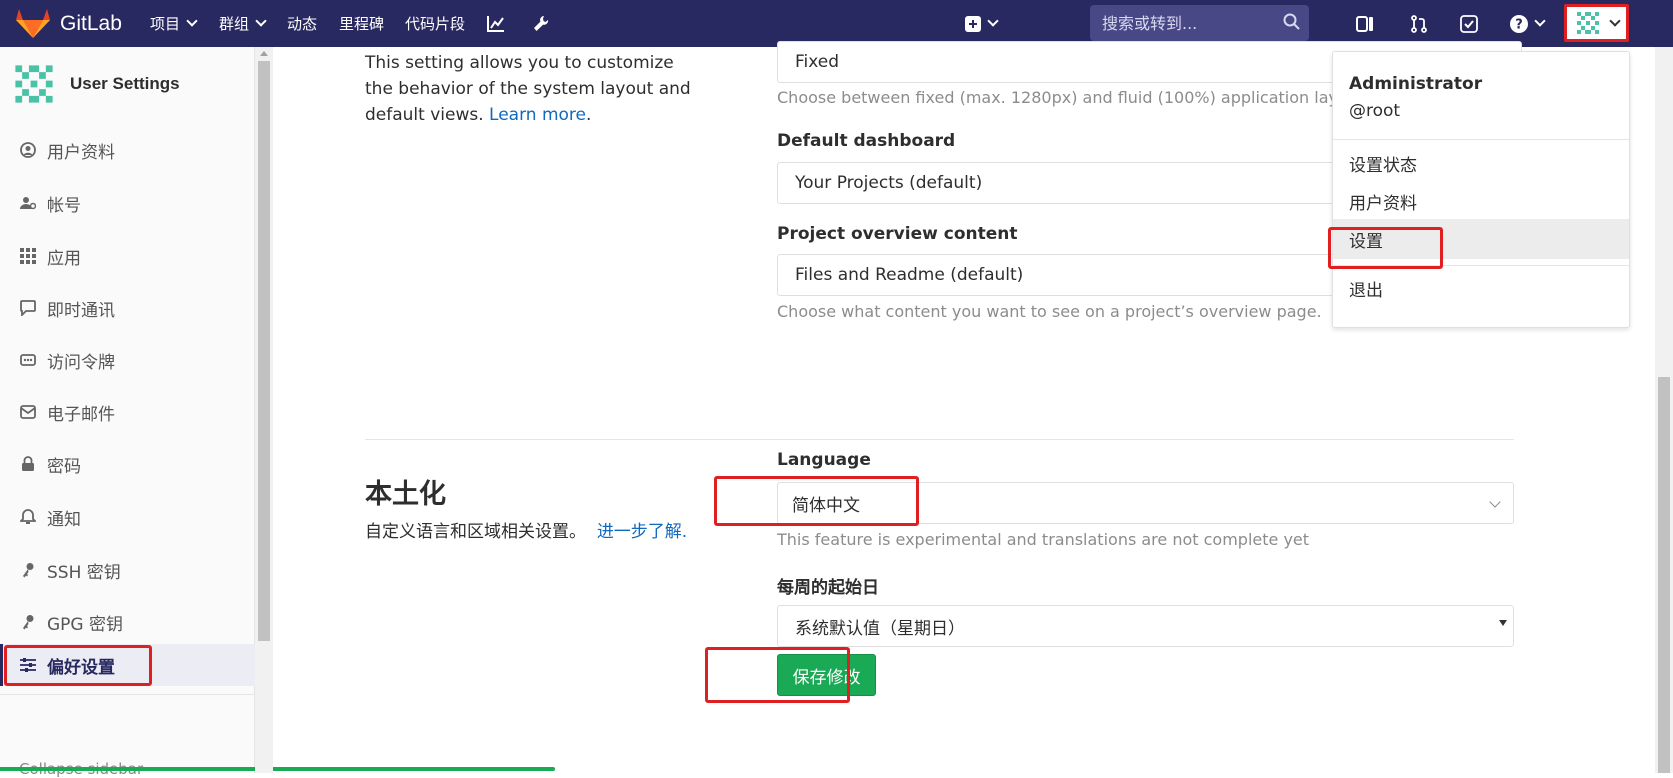  What do you see at coordinates (81, 362) in the screenshot?
I see `sidebar-item-label: 访问令牌` at bounding box center [81, 362].